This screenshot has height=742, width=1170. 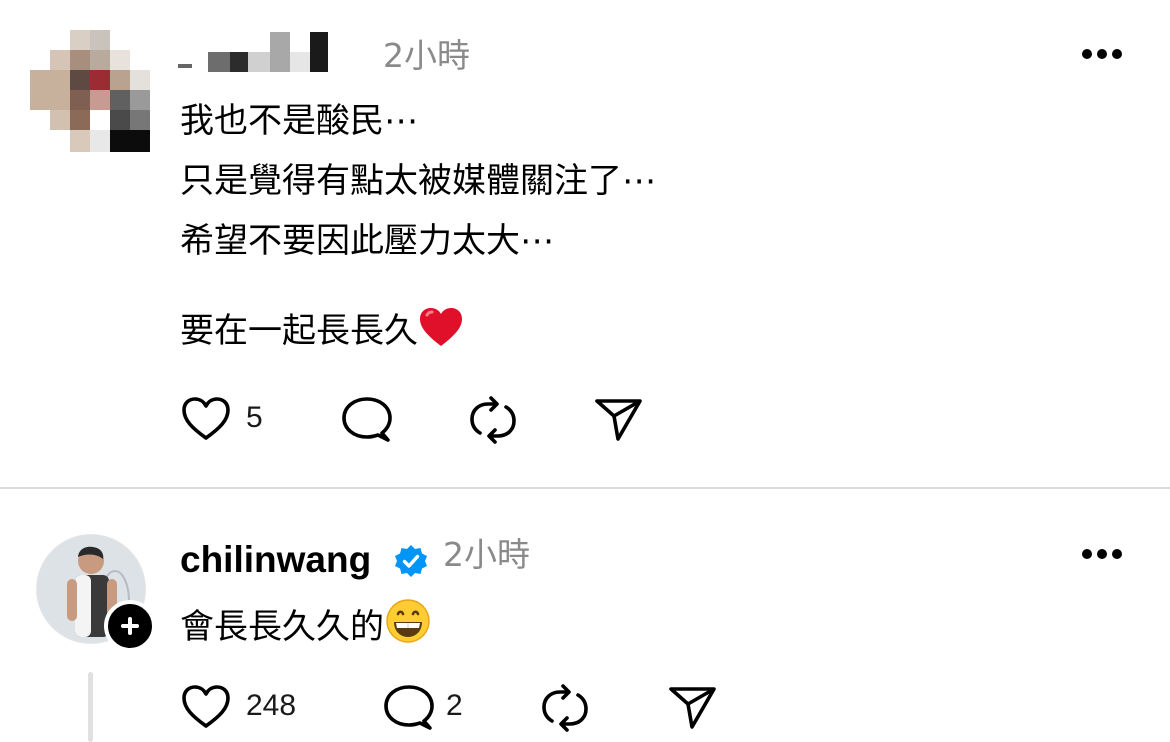 What do you see at coordinates (268, 52) in the screenshot?
I see `username-pixelated` at bounding box center [268, 52].